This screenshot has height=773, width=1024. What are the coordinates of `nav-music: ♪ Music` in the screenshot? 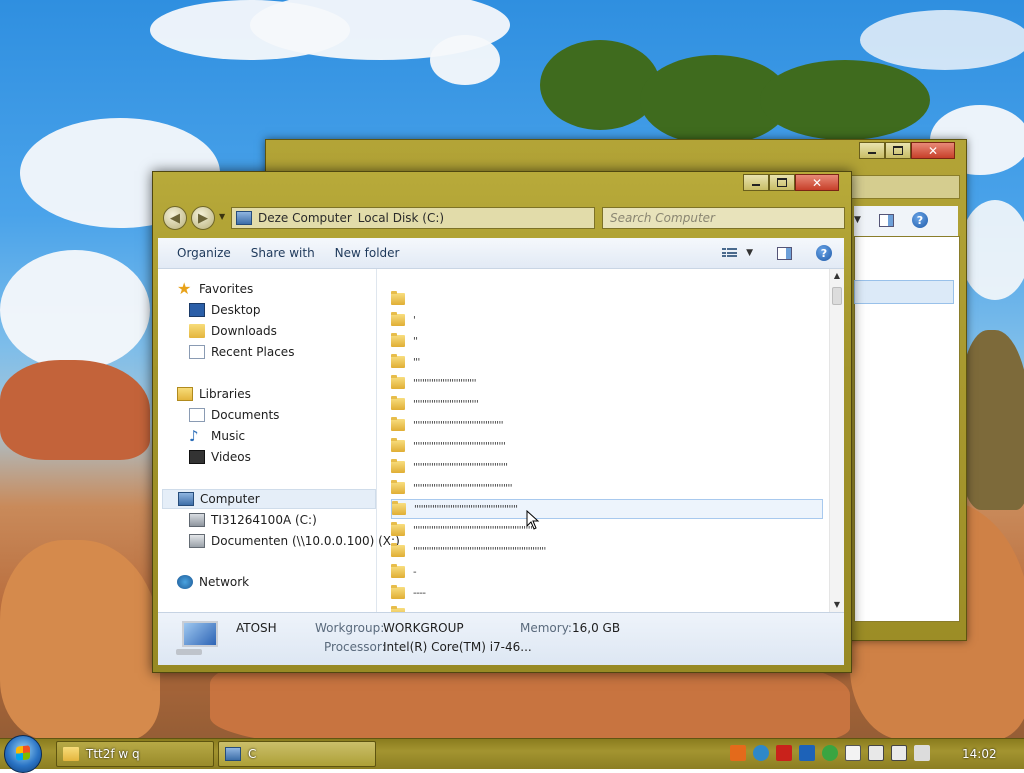 It's located at (217, 436).